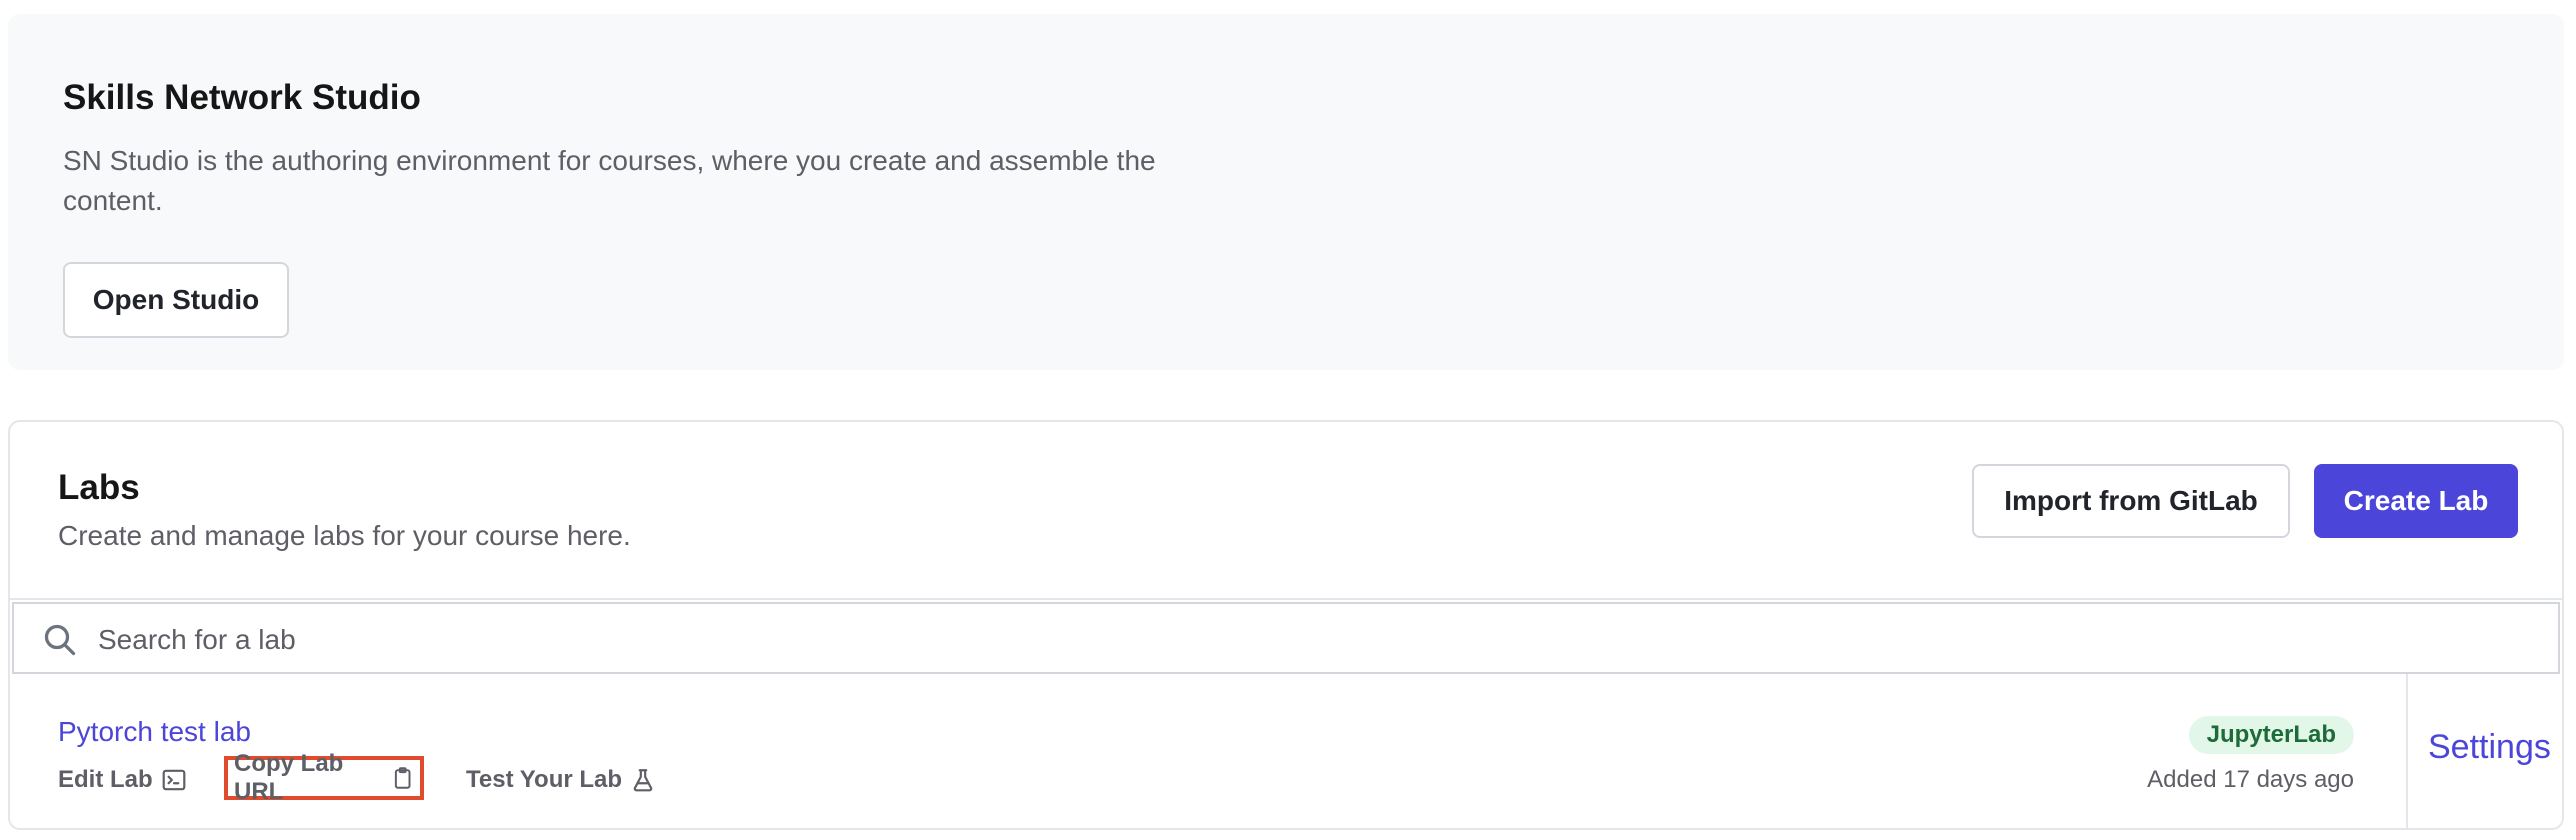 The image size is (2576, 840). I want to click on test-your-lab-label: Test Your Lab, so click(544, 779).